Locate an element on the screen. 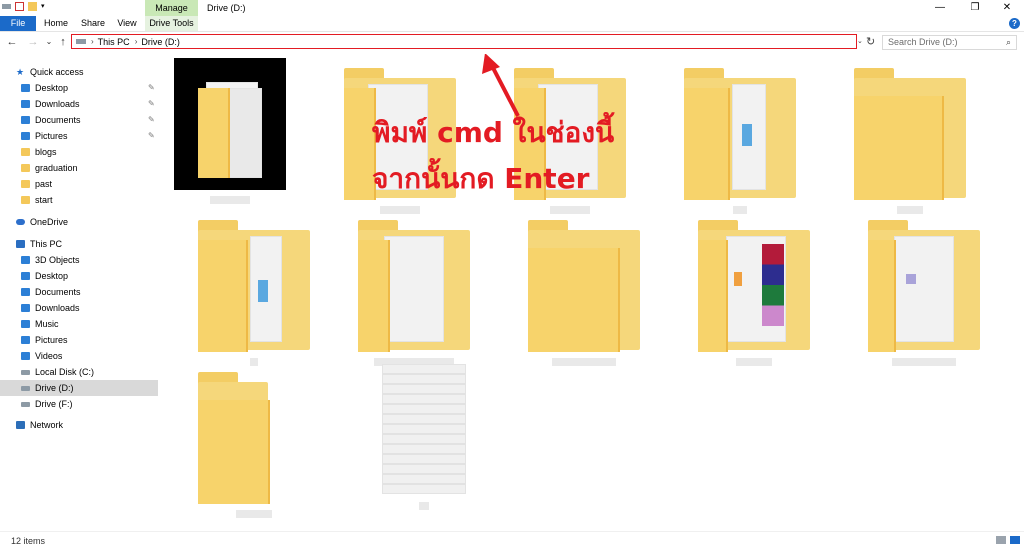 This screenshot has width=1024, height=550. search-placeholder: Search Drive (D:) is located at coordinates (923, 42).